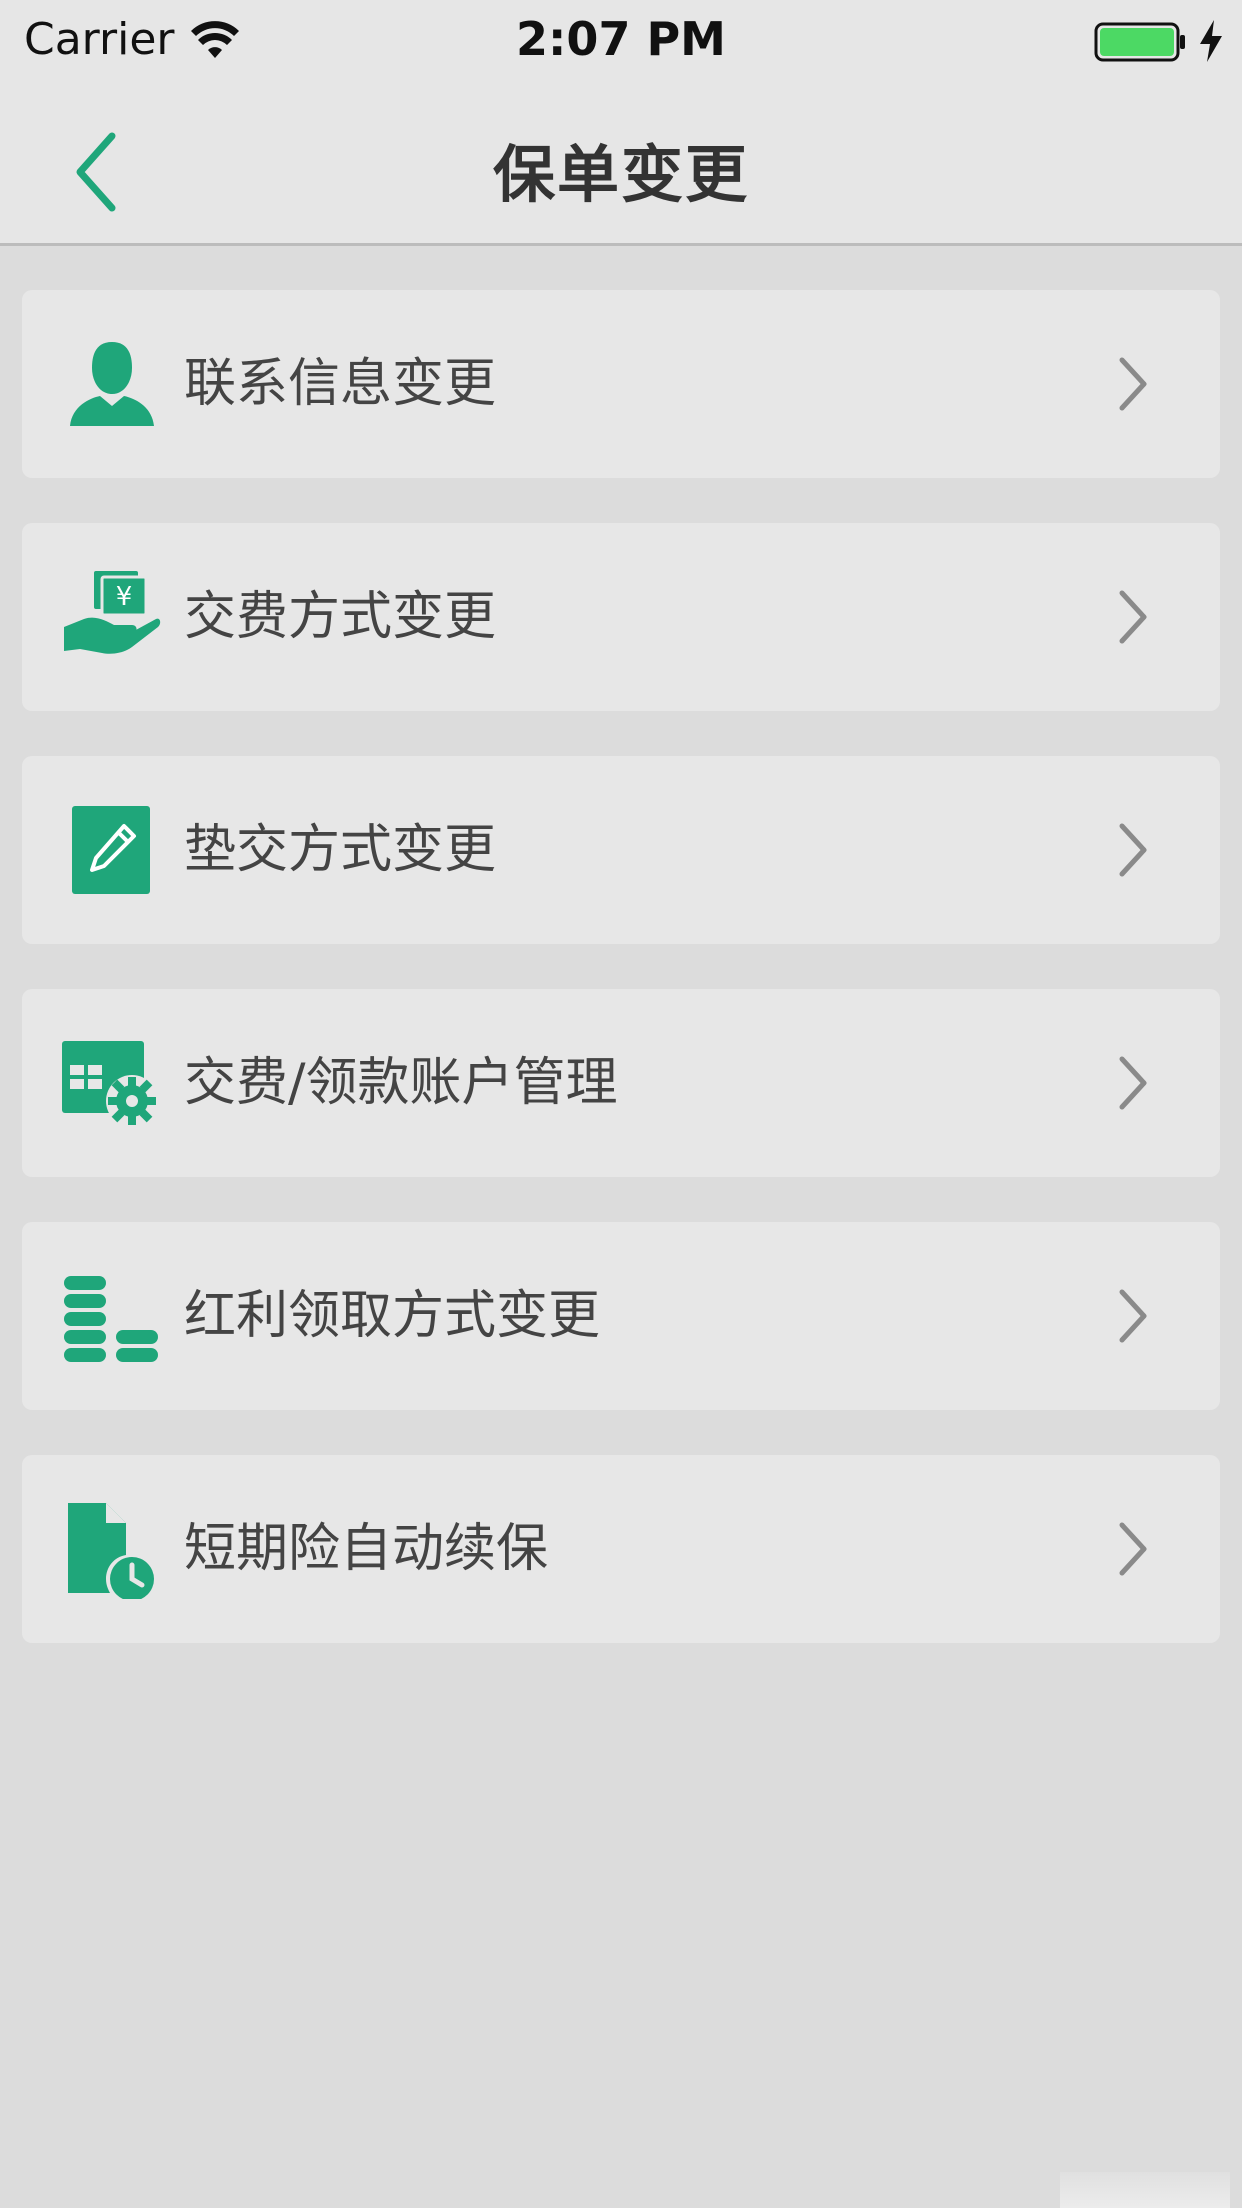 Image resolution: width=1242 pixels, height=2208 pixels. What do you see at coordinates (111, 1319) in the screenshot?
I see `coins-icon` at bounding box center [111, 1319].